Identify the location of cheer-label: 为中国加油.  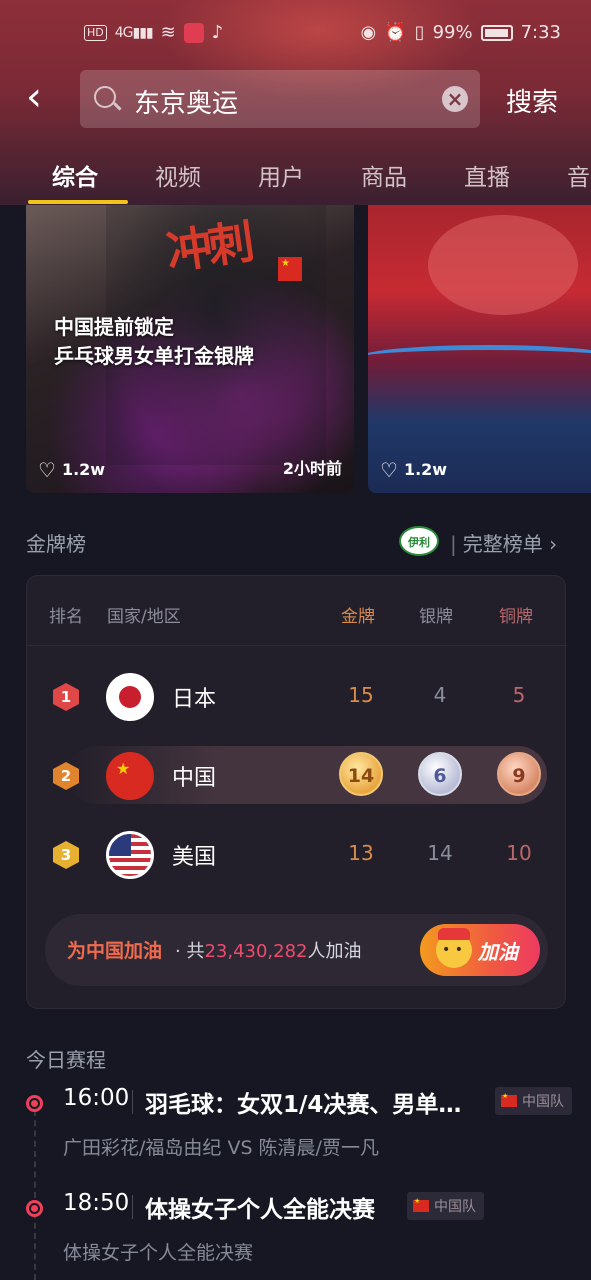
(115, 951).